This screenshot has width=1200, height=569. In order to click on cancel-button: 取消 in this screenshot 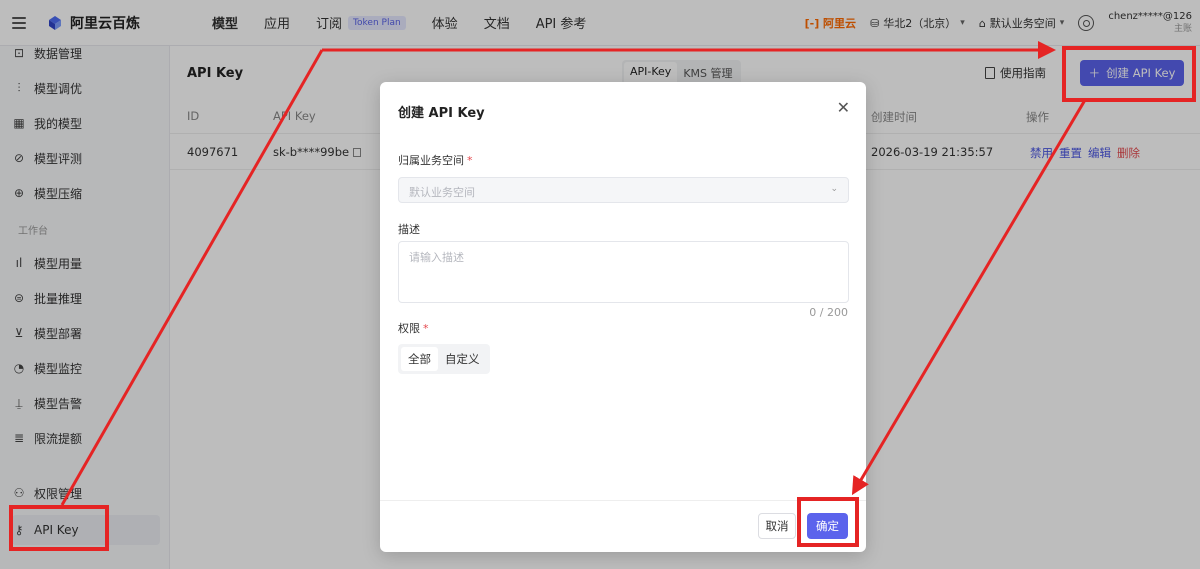, I will do `click(777, 526)`.